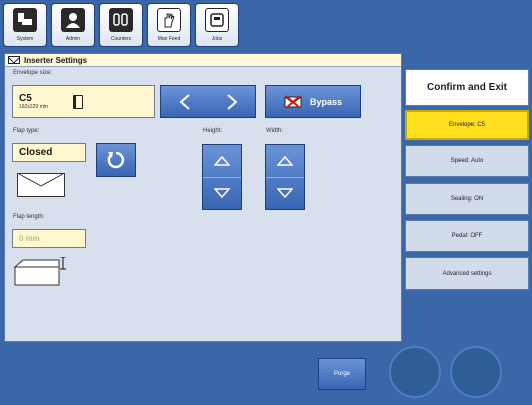 This screenshot has height=405, width=532. I want to click on start-button, so click(415, 372).